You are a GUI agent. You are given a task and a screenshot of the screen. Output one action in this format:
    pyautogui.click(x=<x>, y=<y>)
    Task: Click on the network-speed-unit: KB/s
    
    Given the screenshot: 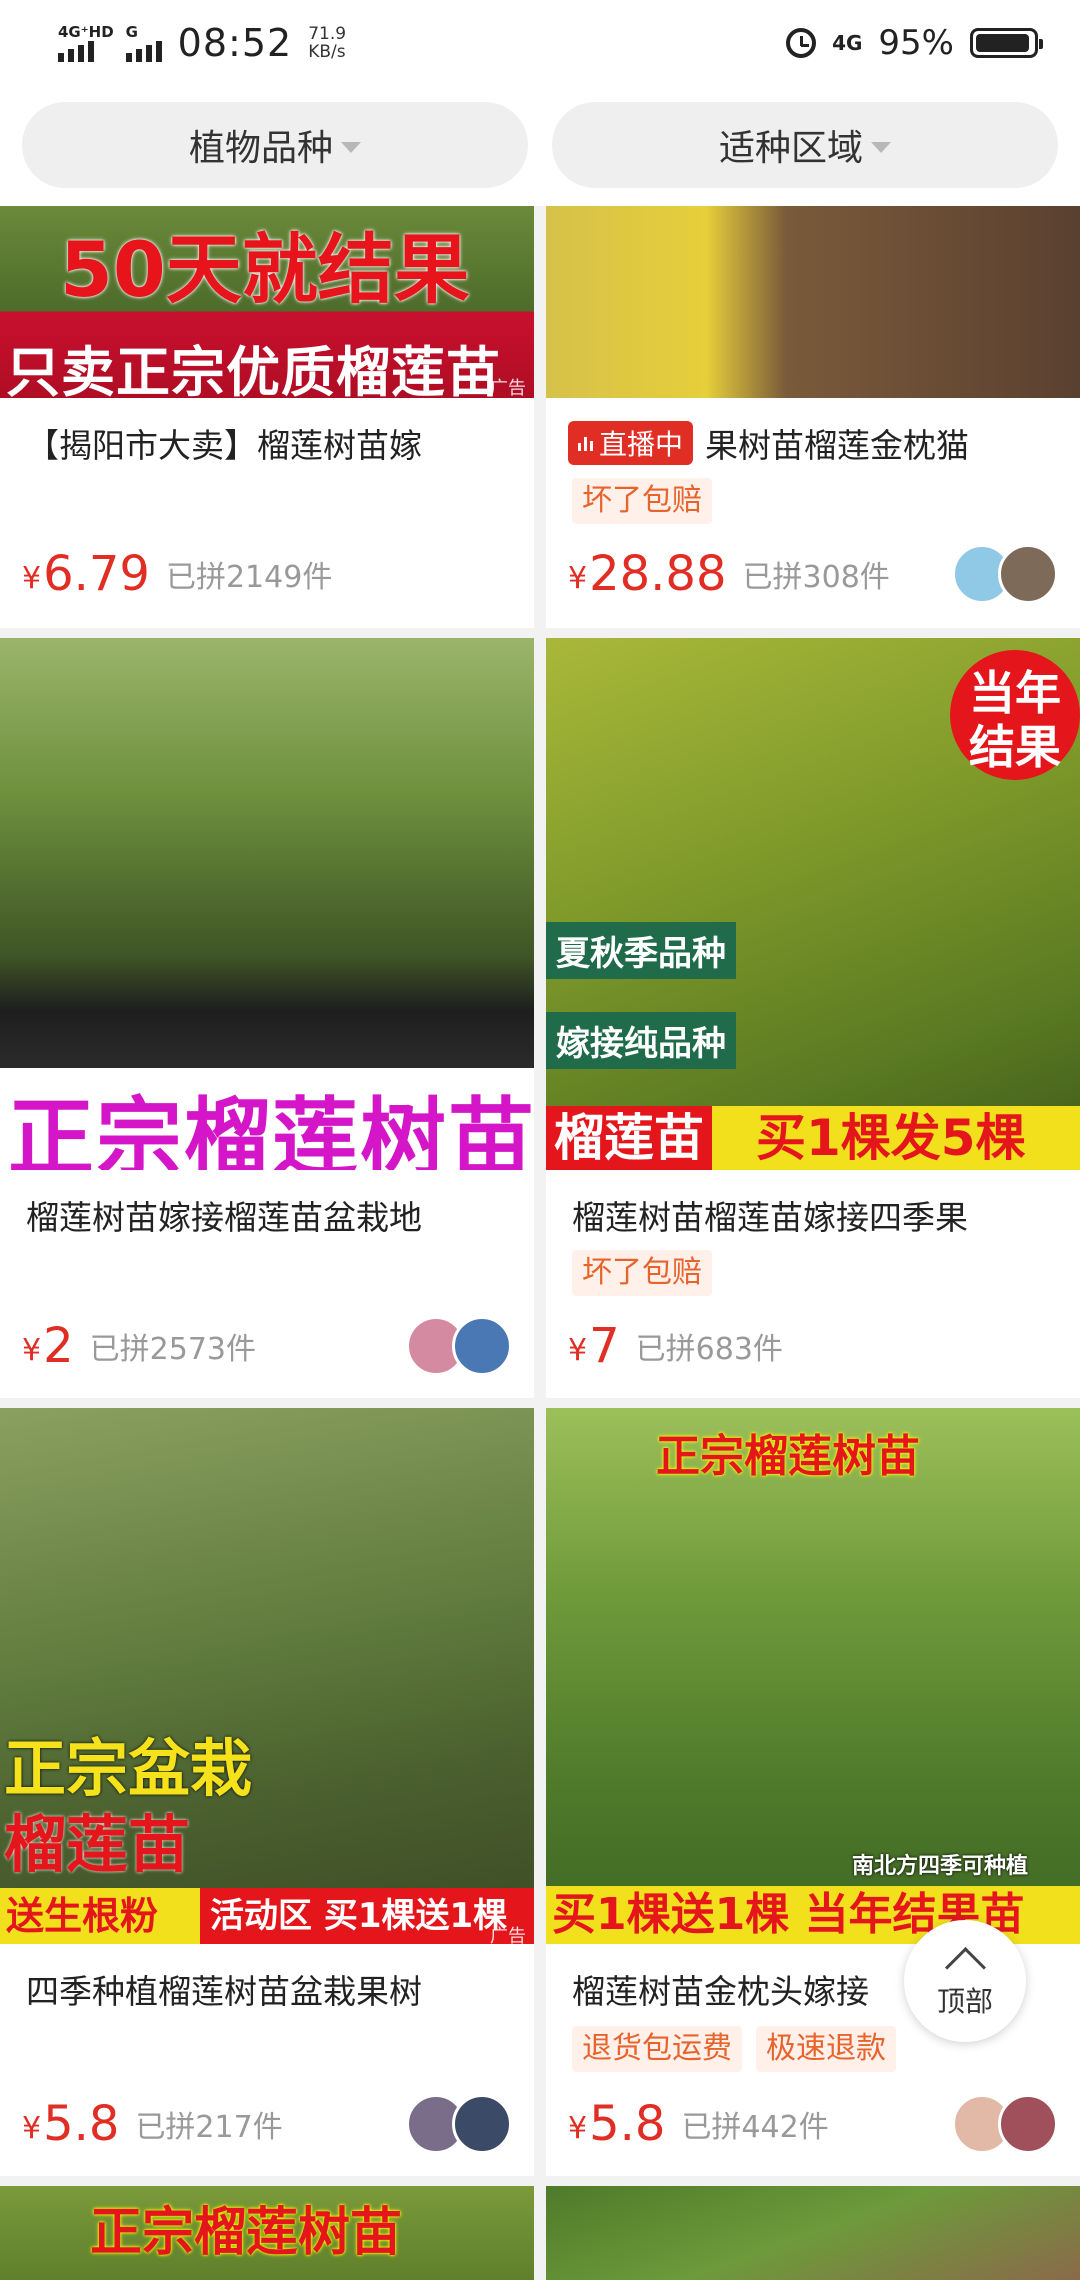 What is the action you would take?
    pyautogui.click(x=327, y=52)
    